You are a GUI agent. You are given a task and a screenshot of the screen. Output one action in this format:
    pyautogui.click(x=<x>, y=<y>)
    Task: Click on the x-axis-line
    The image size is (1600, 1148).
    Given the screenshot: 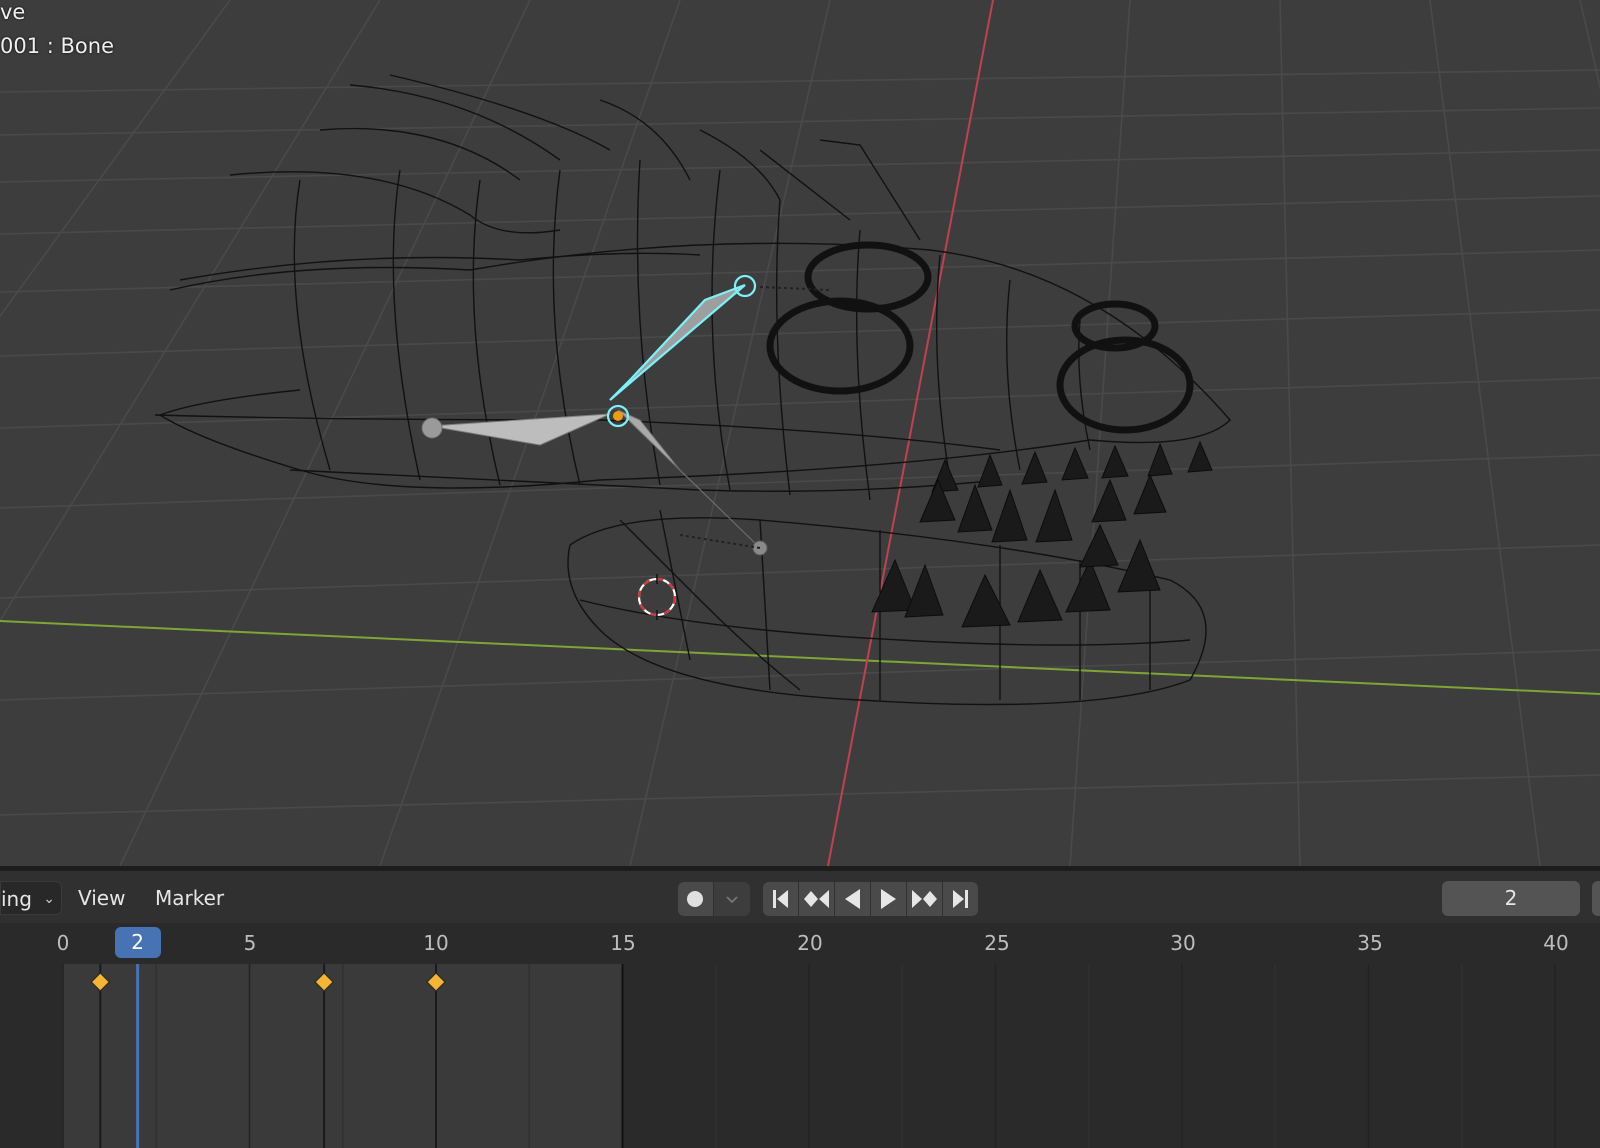 What is the action you would take?
    pyautogui.click(x=910, y=433)
    